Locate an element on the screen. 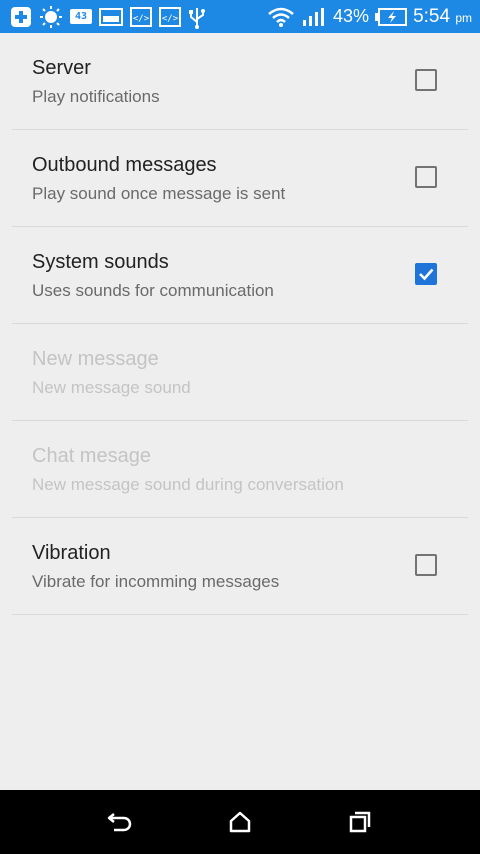  navigation-bar is located at coordinates (240, 822).